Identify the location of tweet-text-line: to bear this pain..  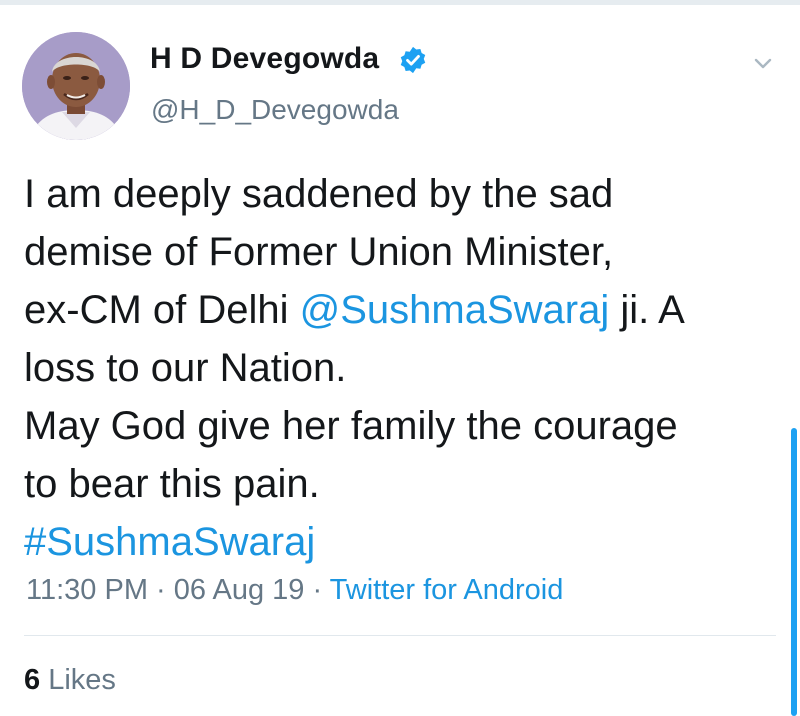
(172, 484).